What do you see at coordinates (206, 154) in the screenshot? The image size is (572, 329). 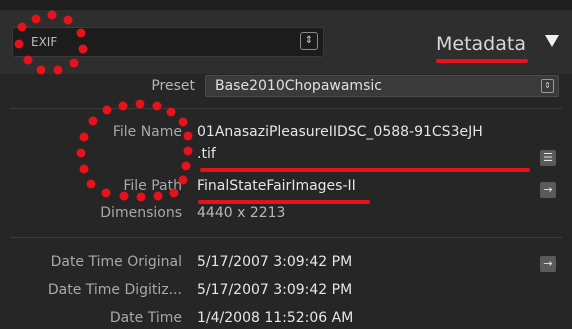 I see `file-name-value-line2: .tif` at bounding box center [206, 154].